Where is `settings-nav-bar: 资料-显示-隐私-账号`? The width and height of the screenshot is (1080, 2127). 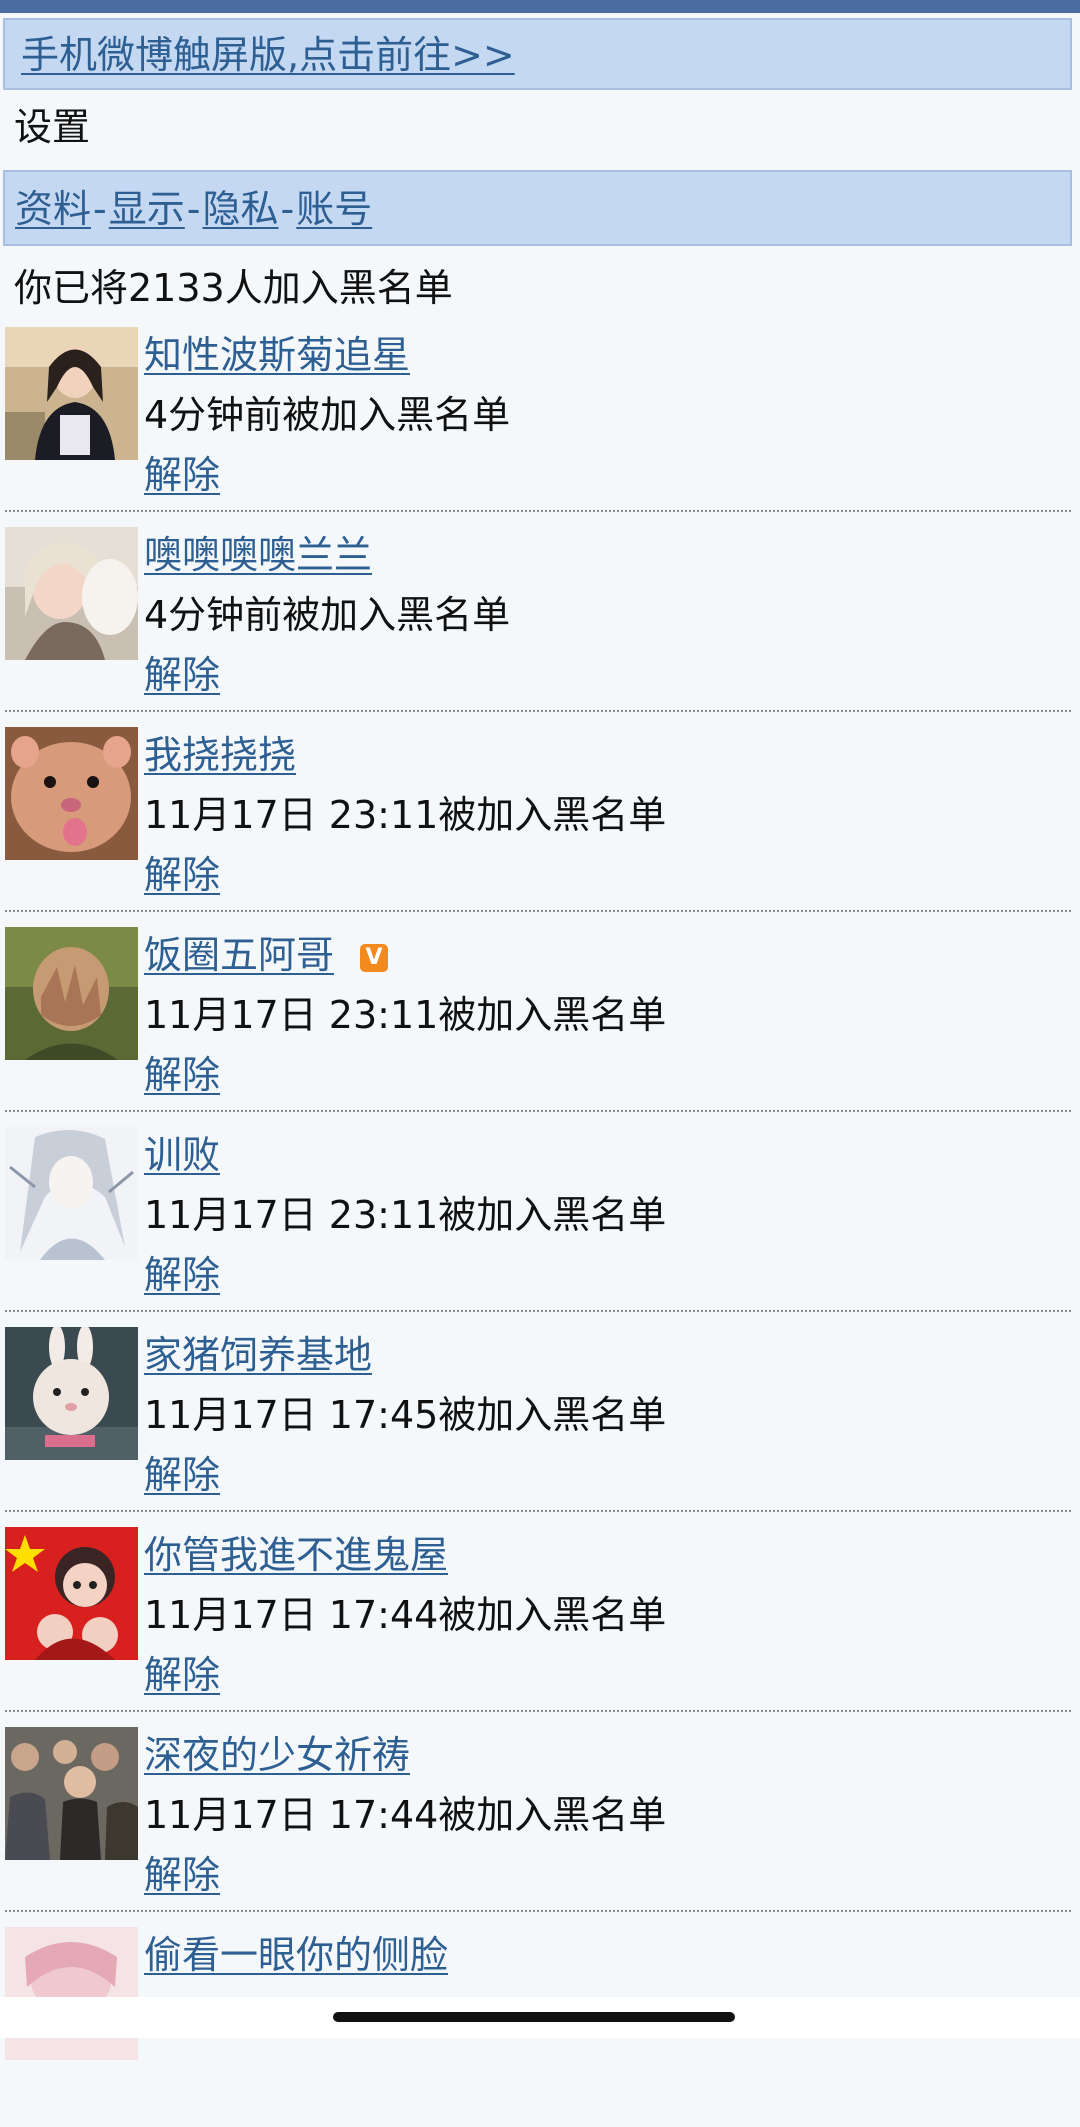 settings-nav-bar: 资料-显示-隐私-账号 is located at coordinates (537, 208).